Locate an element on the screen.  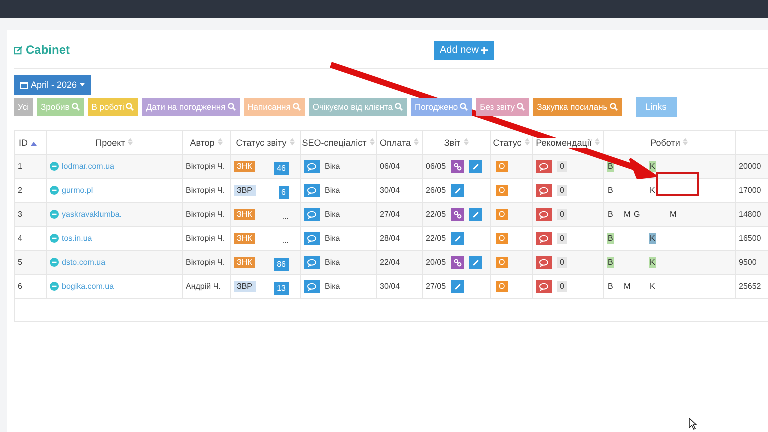
month-dropdown: April - 2026 is located at coordinates (53, 85).